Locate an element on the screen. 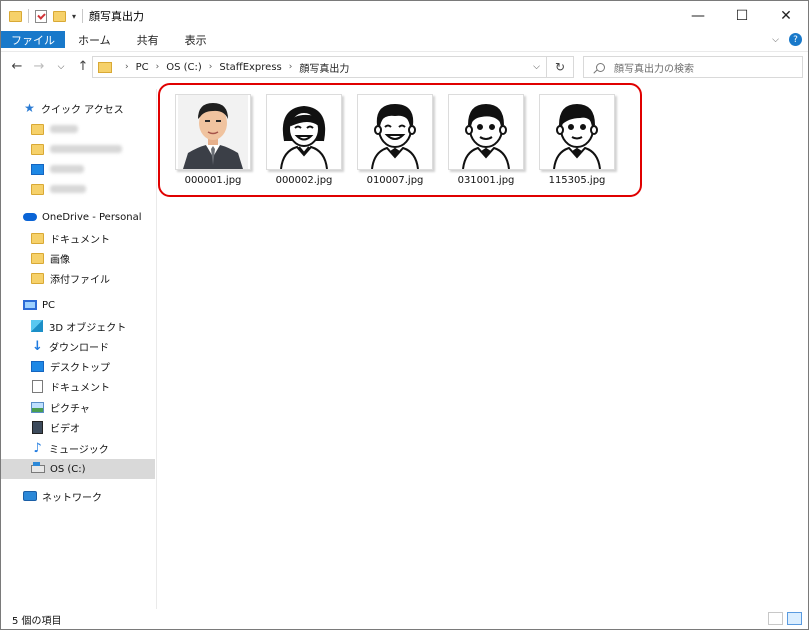 The width and height of the screenshot is (809, 630). nav-label: 3D オブジェクト is located at coordinates (88, 328).